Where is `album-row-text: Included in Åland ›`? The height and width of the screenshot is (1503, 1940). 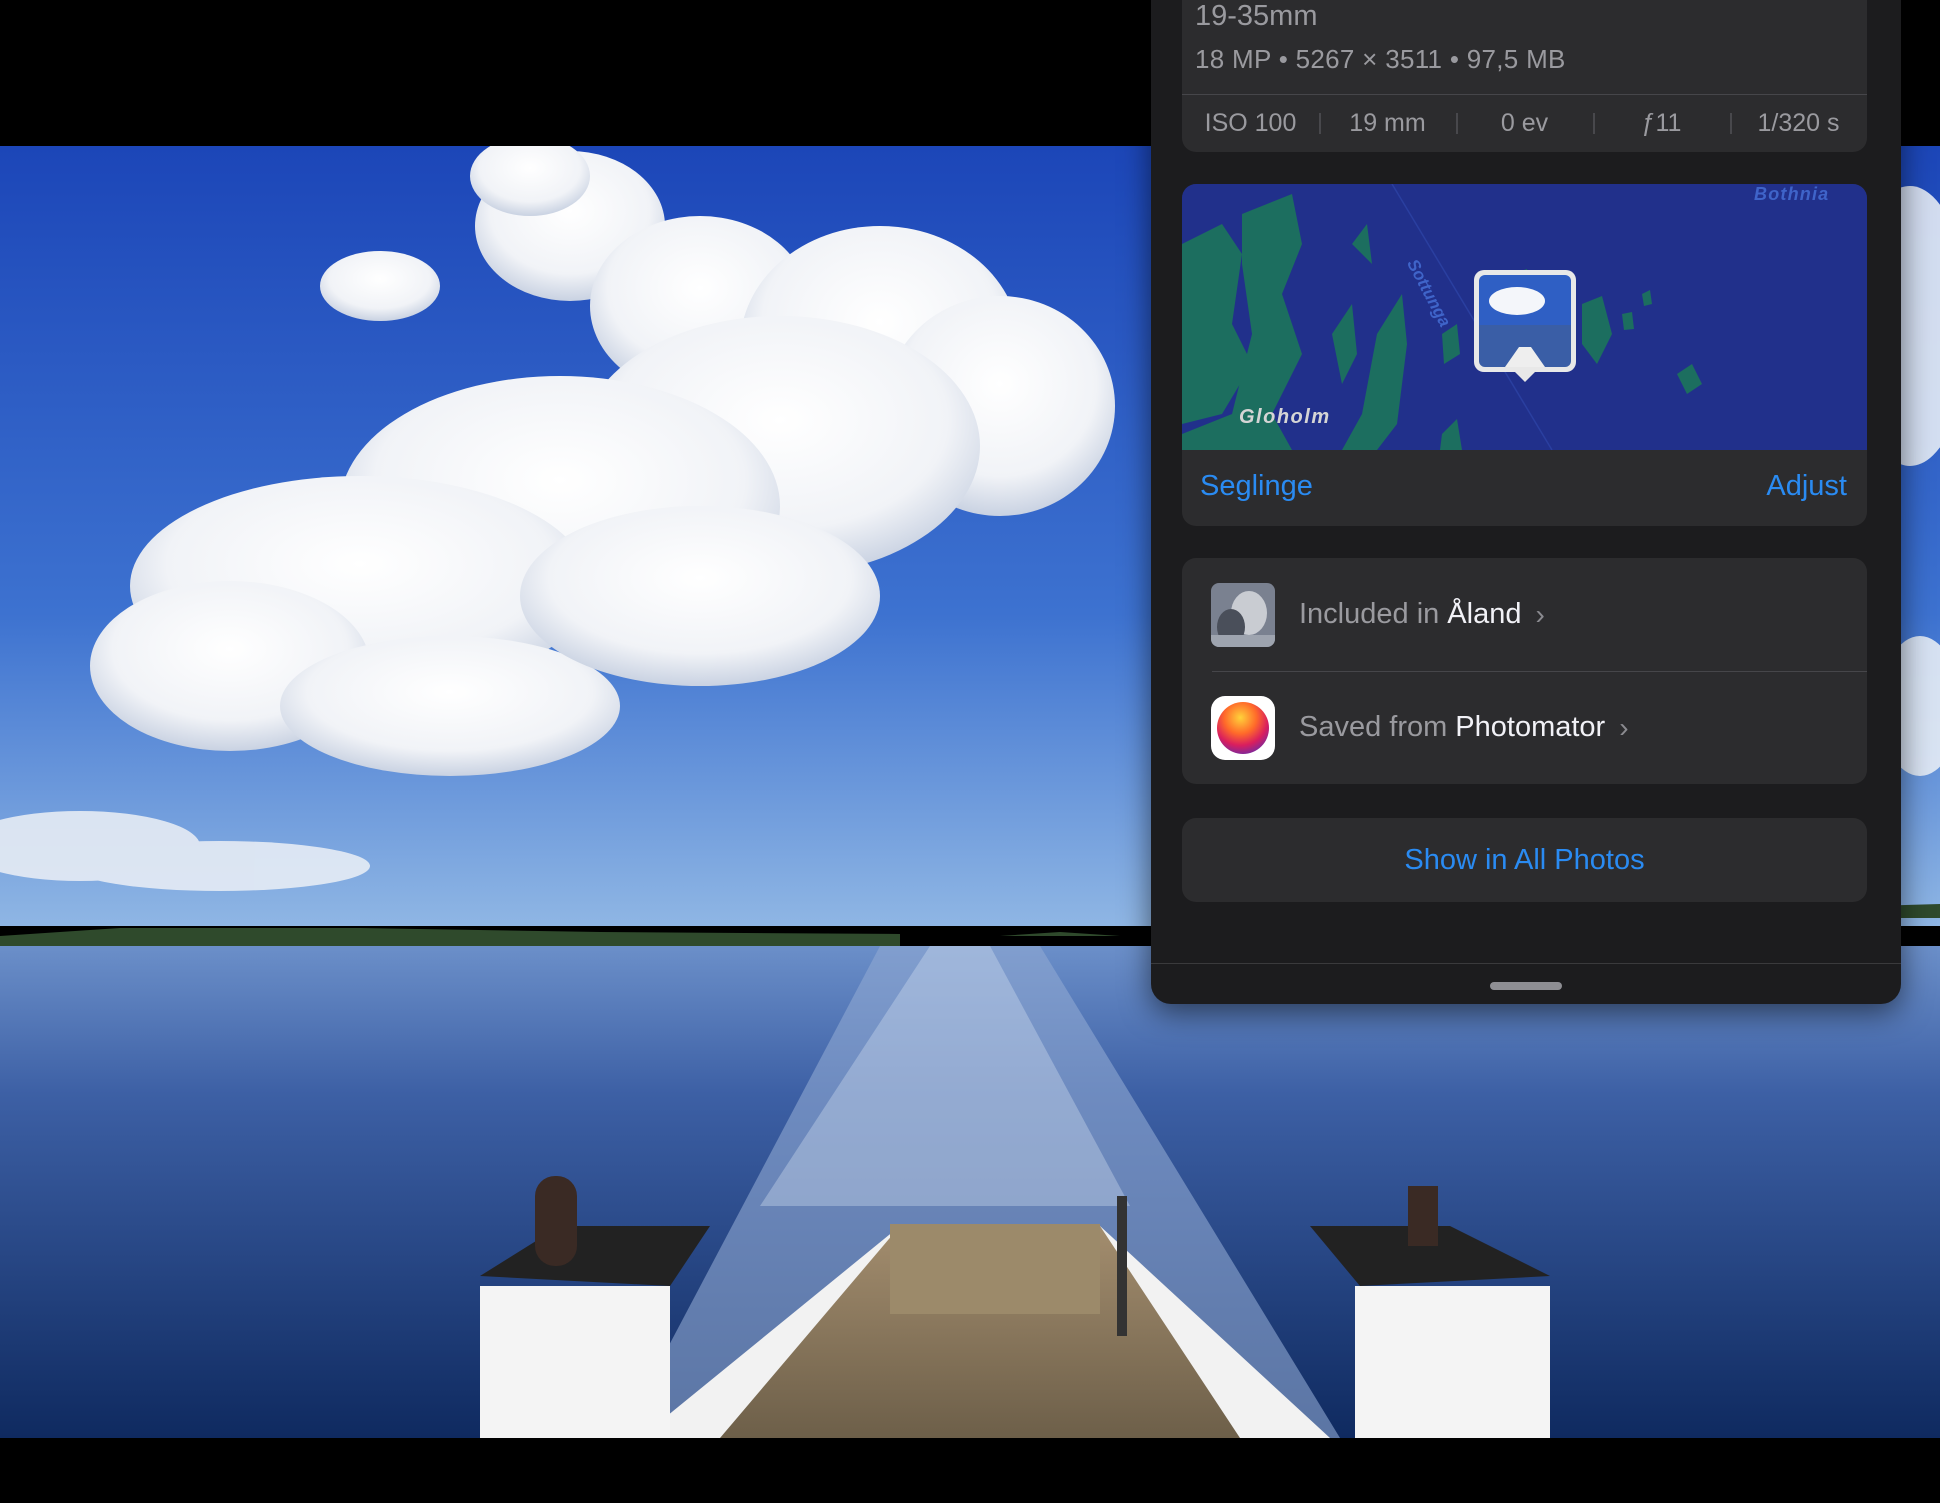
album-row-text: Included in Åland › is located at coordinates (1422, 614).